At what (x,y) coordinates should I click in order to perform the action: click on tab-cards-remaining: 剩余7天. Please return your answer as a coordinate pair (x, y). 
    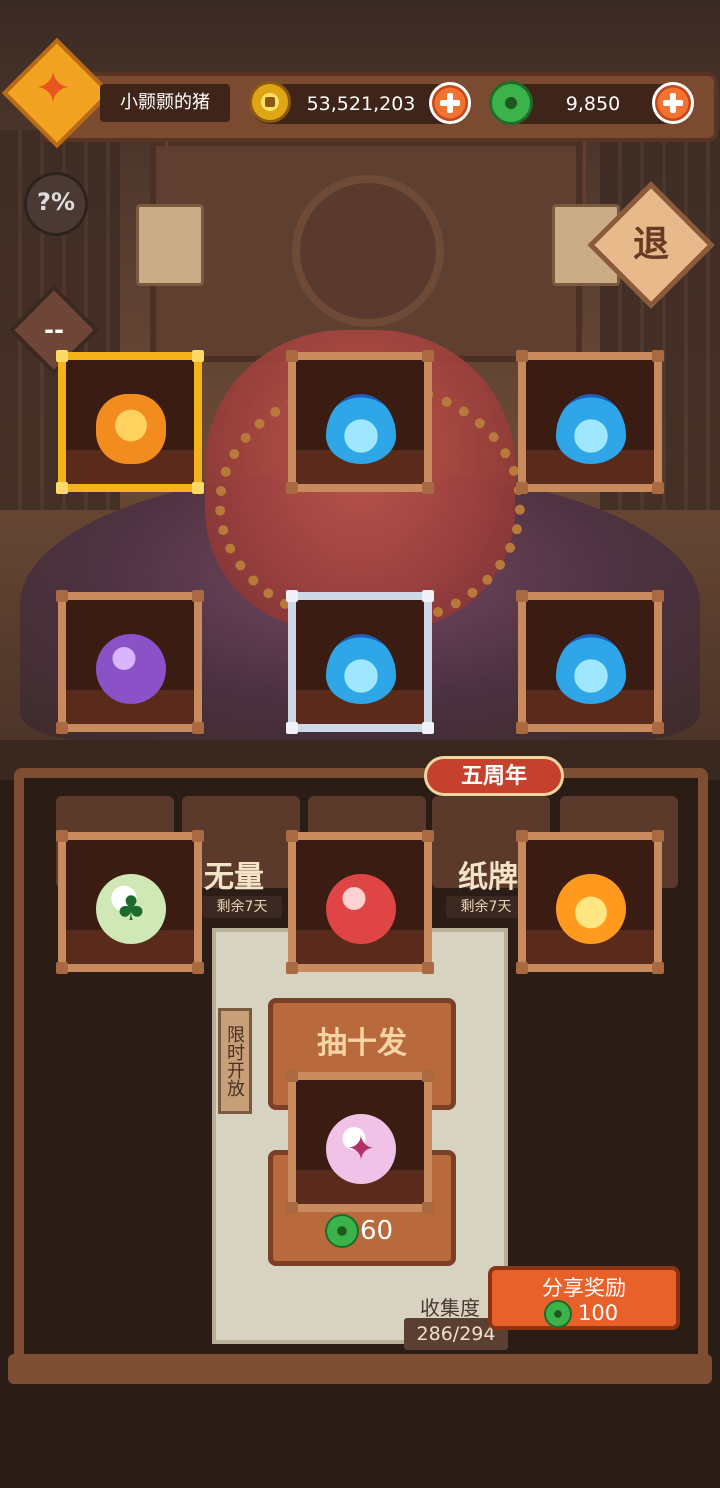
    Looking at the image, I should click on (486, 907).